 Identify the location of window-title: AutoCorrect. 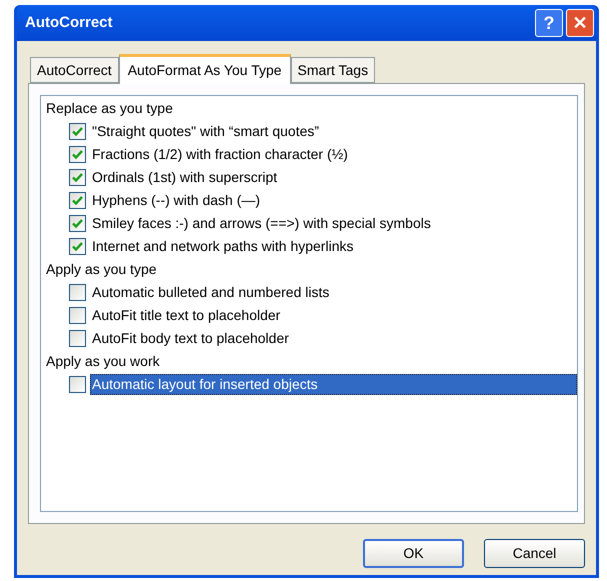
(69, 22).